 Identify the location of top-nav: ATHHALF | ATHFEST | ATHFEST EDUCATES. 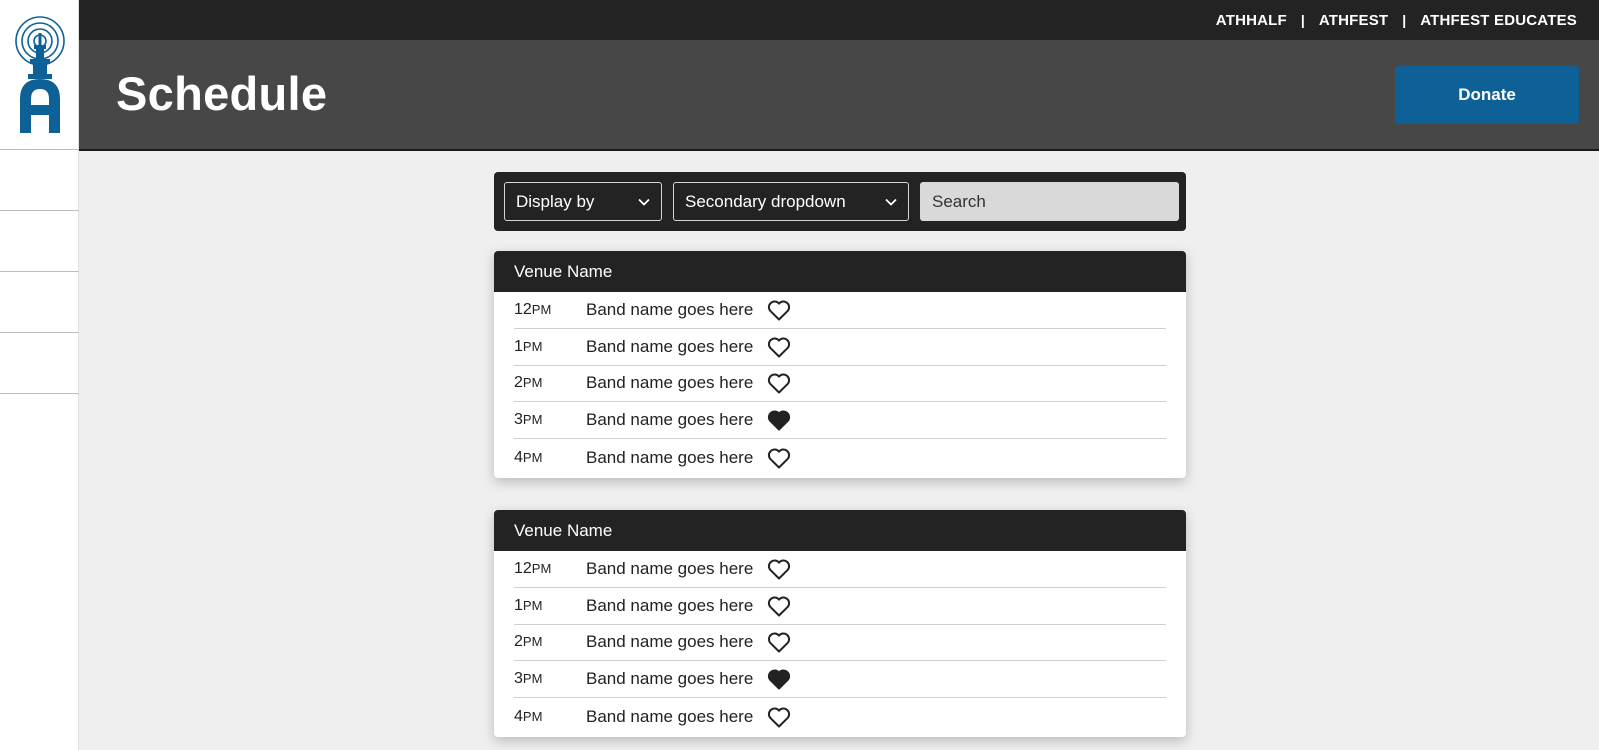
(839, 20).